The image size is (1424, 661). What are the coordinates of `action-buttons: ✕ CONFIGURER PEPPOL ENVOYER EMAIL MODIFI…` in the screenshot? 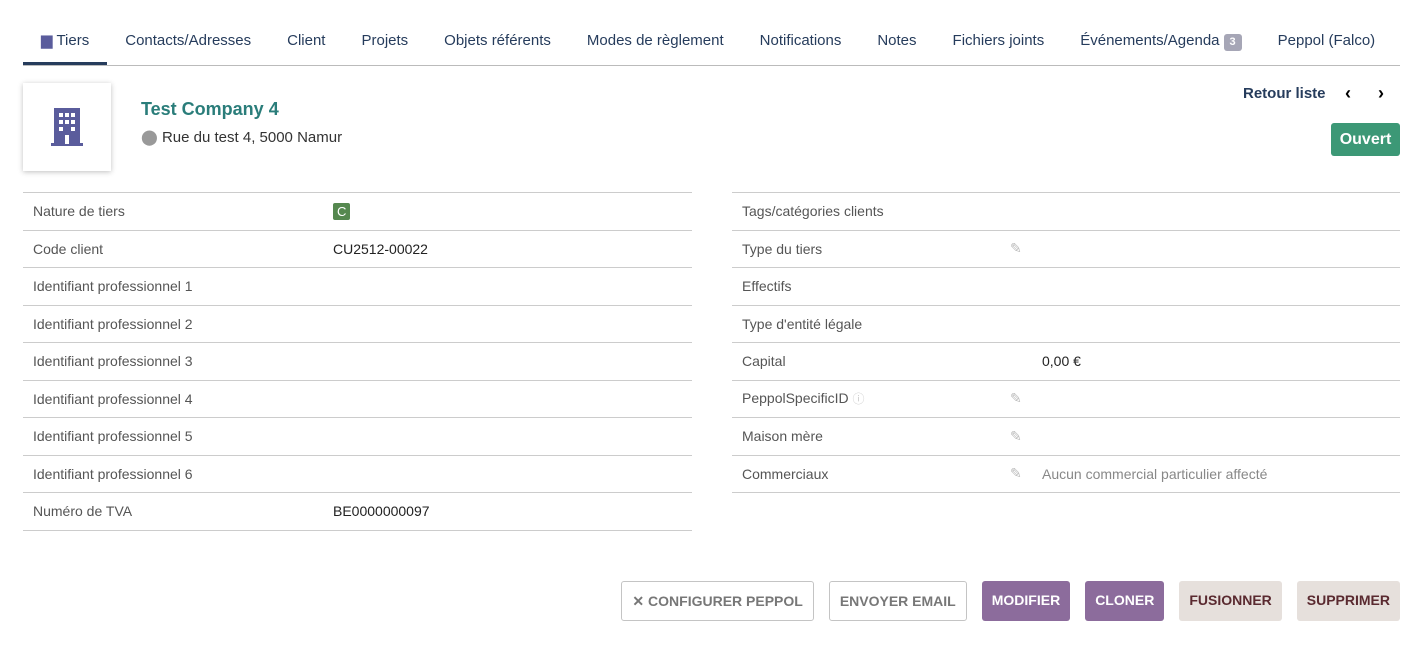 It's located at (1010, 601).